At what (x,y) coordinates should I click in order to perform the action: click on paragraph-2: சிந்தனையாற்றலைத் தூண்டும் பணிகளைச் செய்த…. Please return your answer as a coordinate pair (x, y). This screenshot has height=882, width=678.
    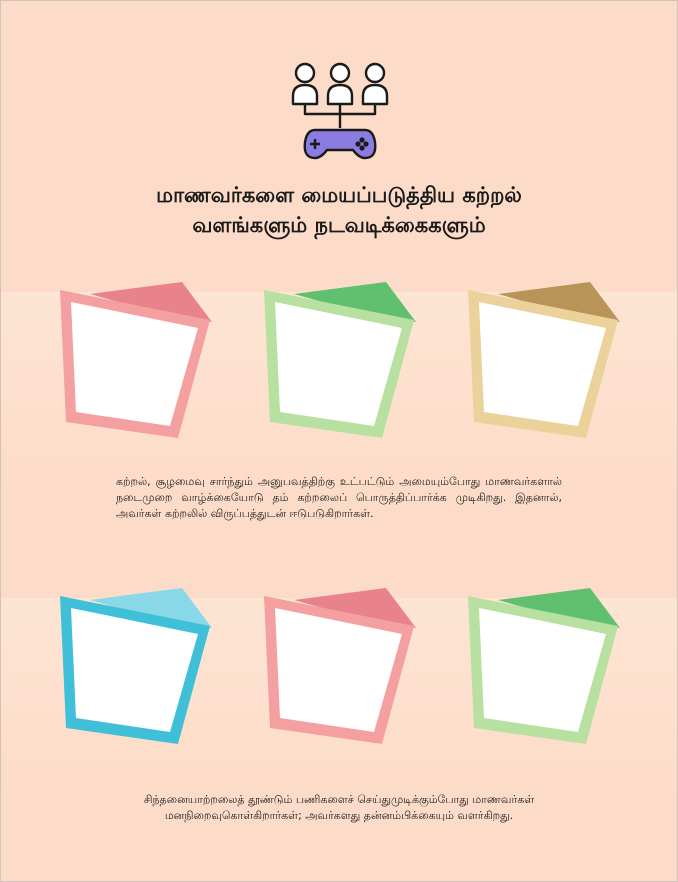
    Looking at the image, I should click on (339, 807).